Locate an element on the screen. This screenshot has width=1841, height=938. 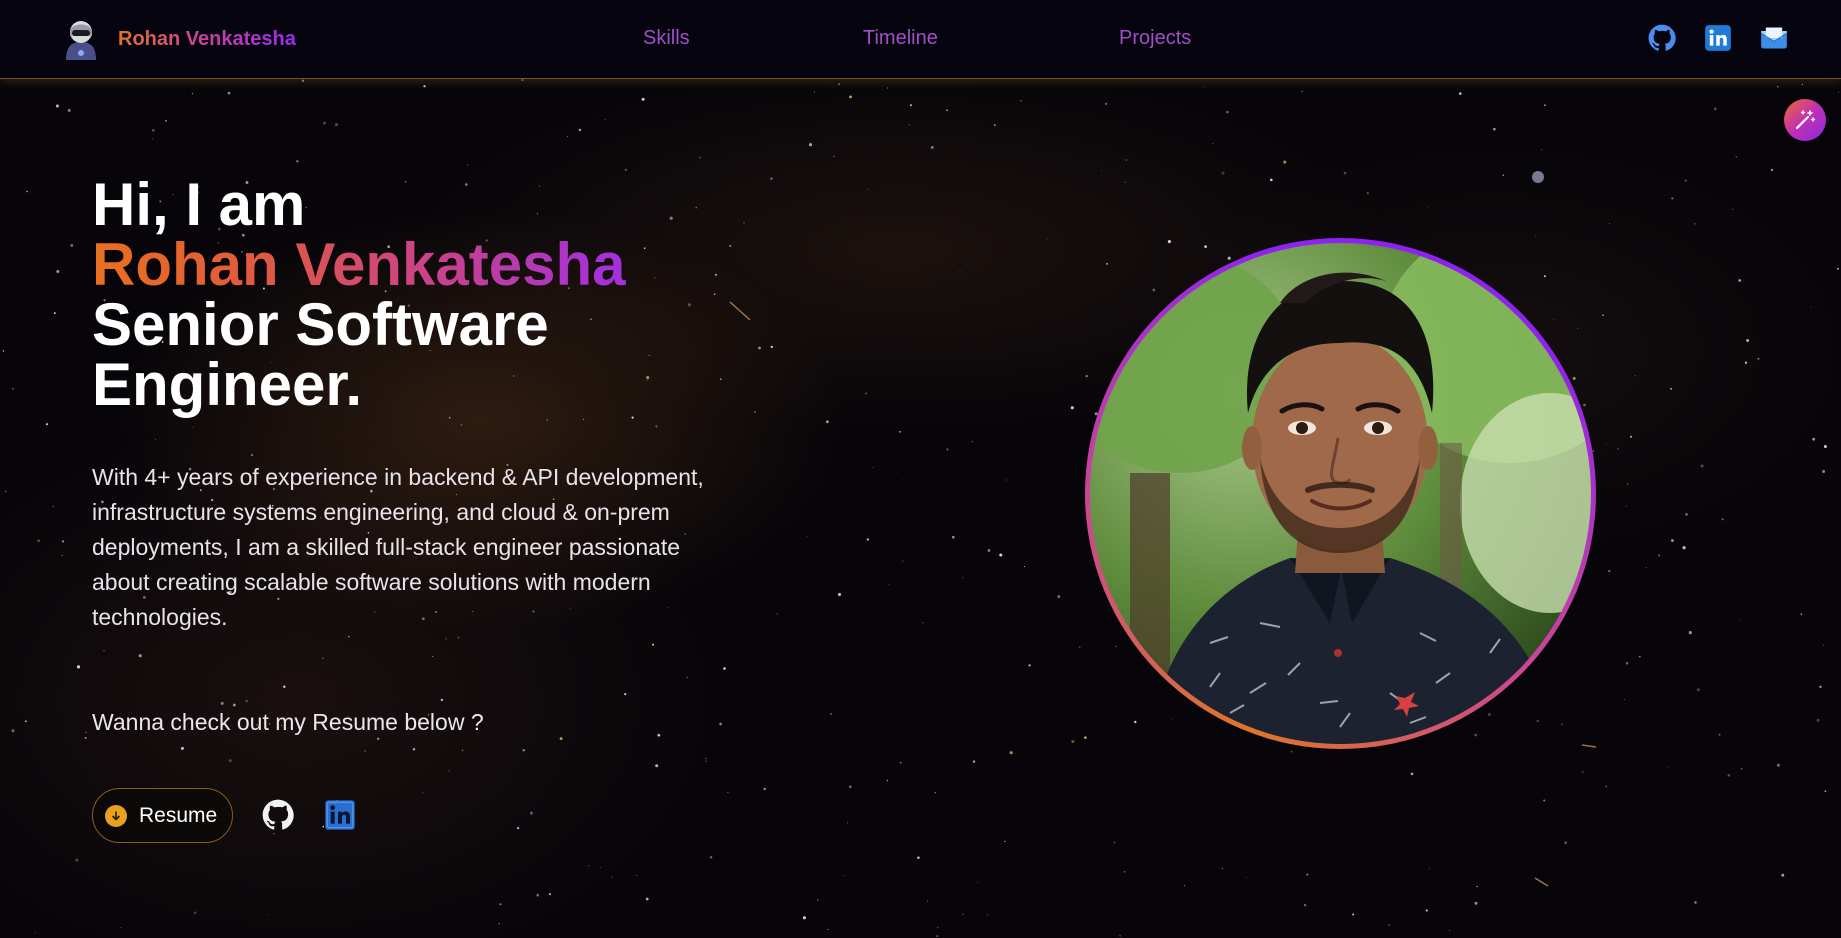
portrait-illustration is located at coordinates (1340, 493).